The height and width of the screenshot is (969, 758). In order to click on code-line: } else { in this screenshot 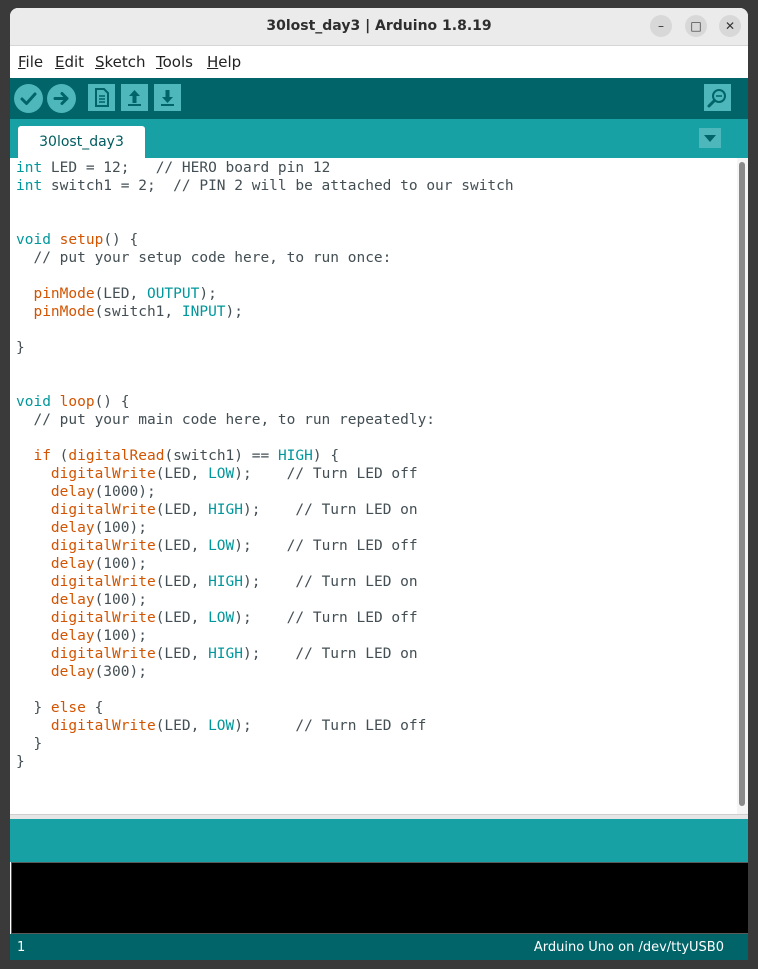, I will do `click(265, 708)`.